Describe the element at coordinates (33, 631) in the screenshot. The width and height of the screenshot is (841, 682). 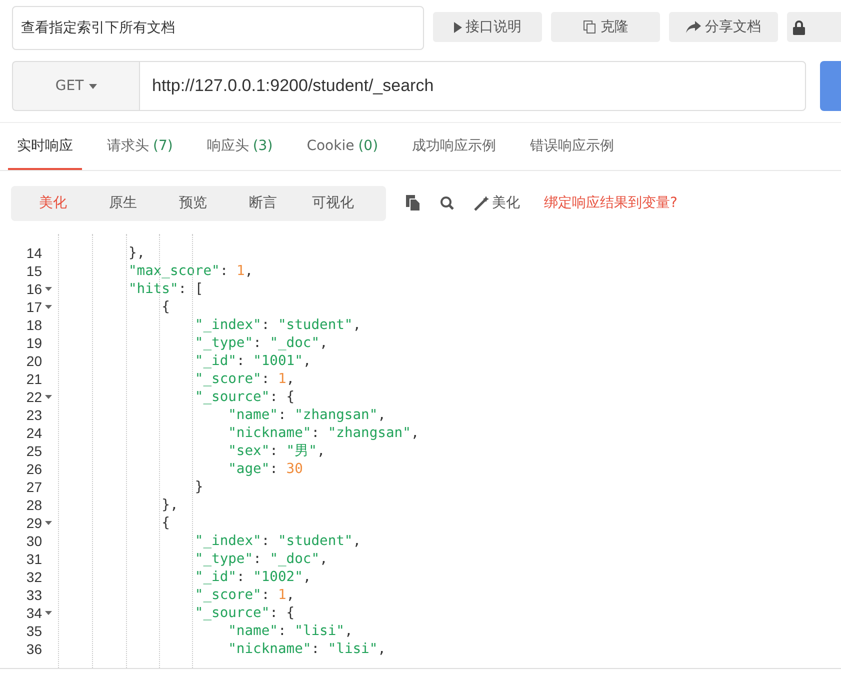
I see `line-number: 35` at that location.